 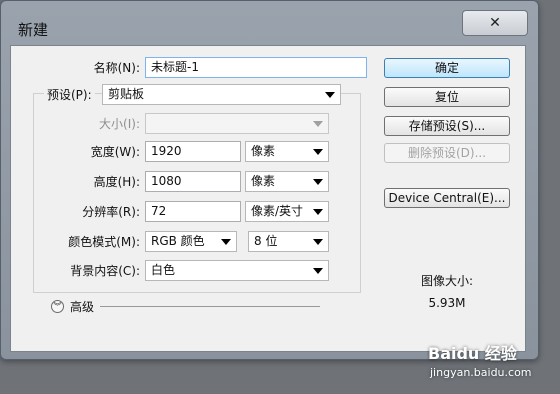 I want to click on resolution-unit-select: 像素/英寸, so click(x=287, y=211).